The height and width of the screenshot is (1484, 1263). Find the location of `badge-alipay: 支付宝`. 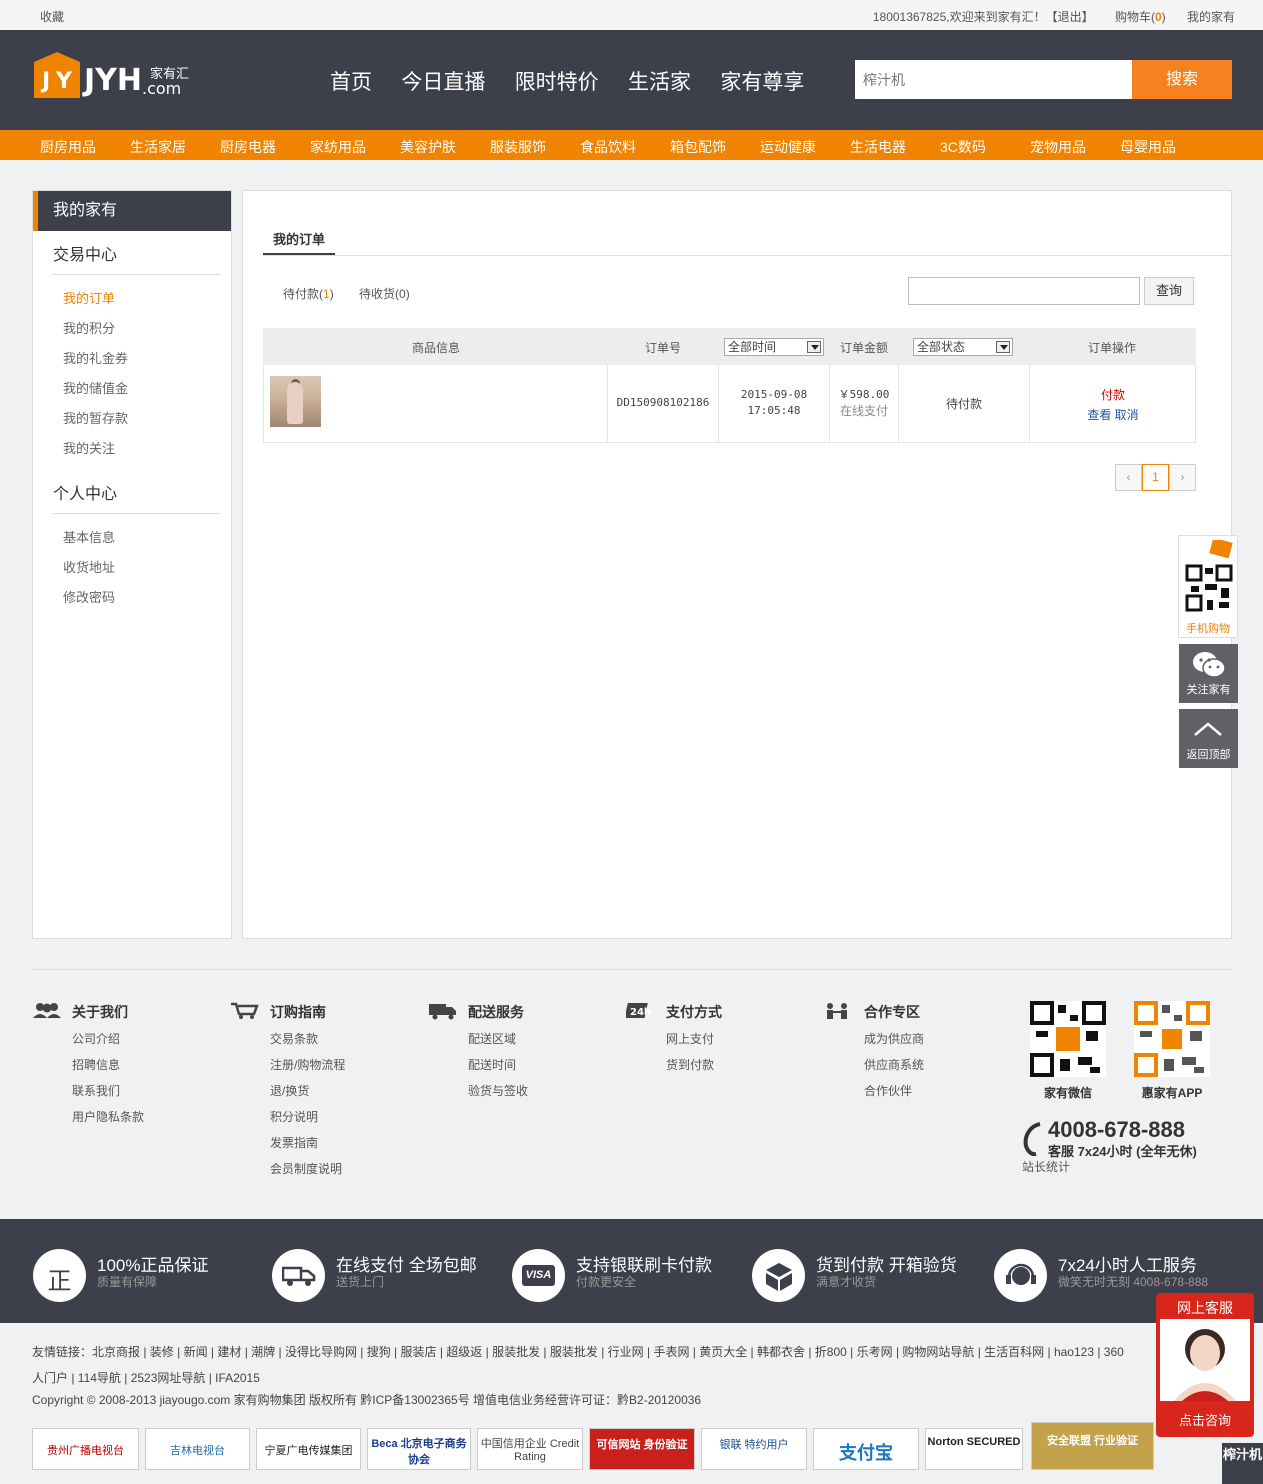

badge-alipay: 支付宝 is located at coordinates (866, 1449).